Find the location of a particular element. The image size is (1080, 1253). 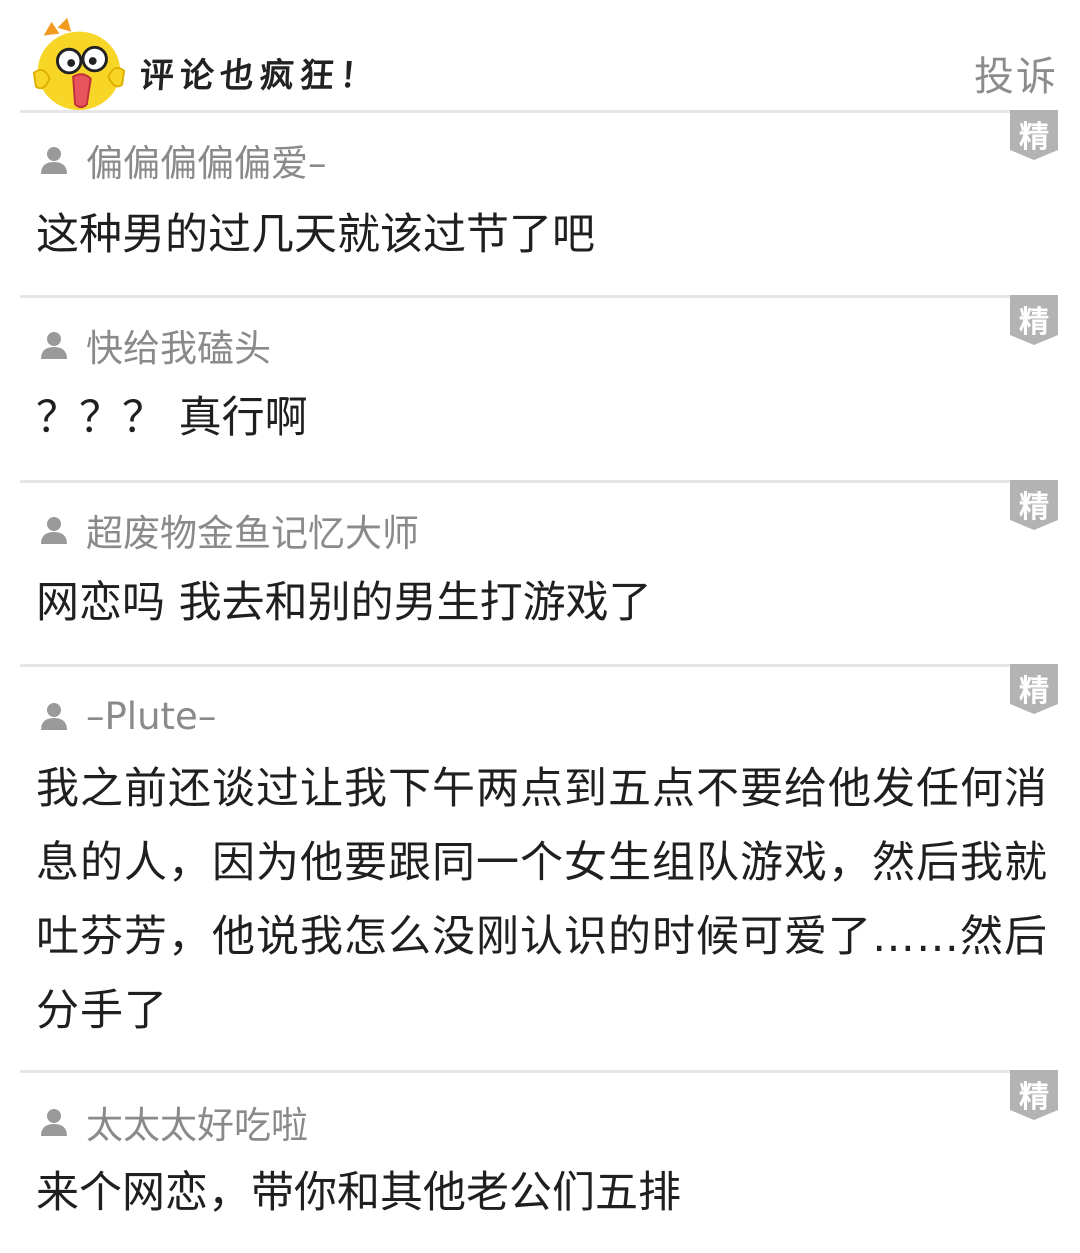

comment-item: 精 偏偏偏偏偏爱– 这种男的过几天就该过节了吧 is located at coordinates (539, 203).